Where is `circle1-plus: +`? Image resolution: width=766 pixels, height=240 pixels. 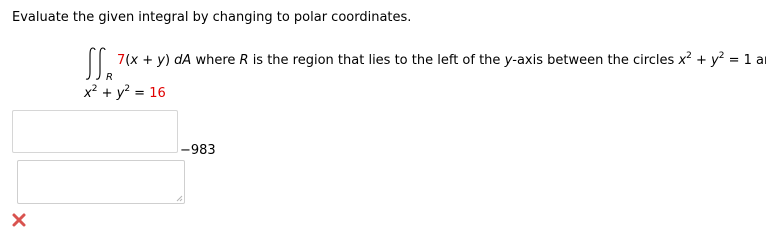
circle1-plus: + is located at coordinates (701, 60).